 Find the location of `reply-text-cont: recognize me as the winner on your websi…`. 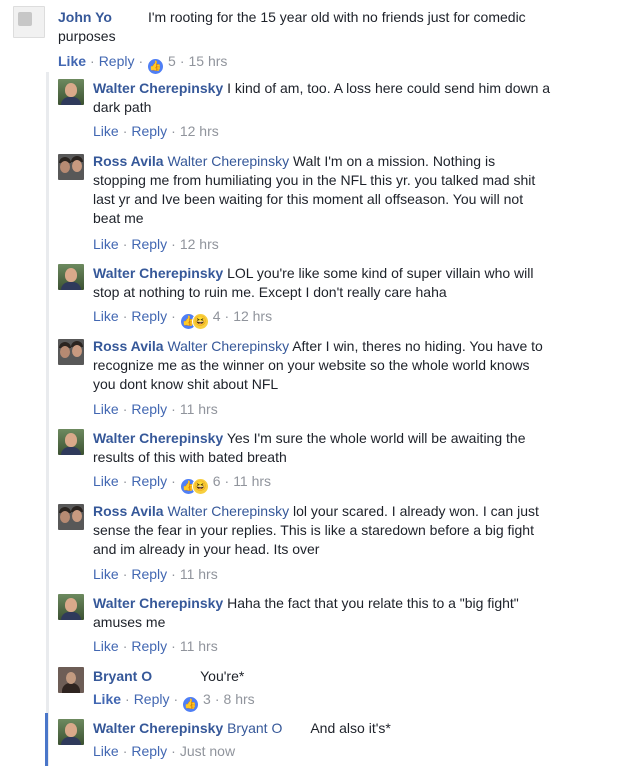

reply-text-cont: recognize me as the winner on your websi… is located at coordinates (311, 365).